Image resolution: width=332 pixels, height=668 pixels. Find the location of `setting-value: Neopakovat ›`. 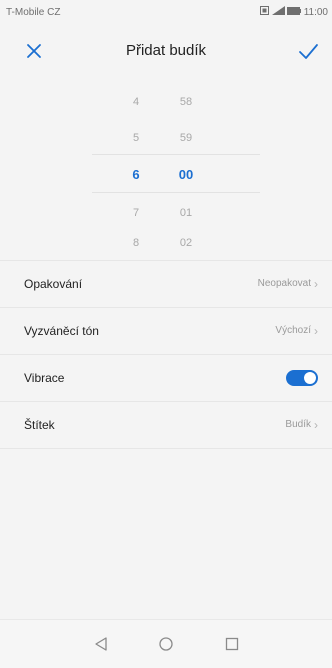

setting-value: Neopakovat › is located at coordinates (287, 283).